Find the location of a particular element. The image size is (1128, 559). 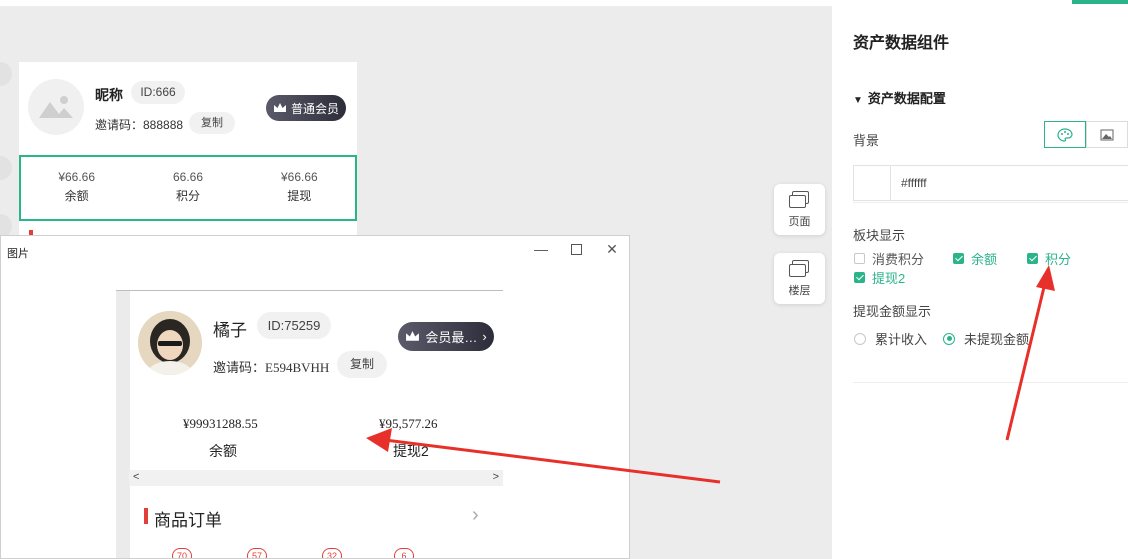

arrow-to-points-checkbox is located at coordinates (1030, 353).